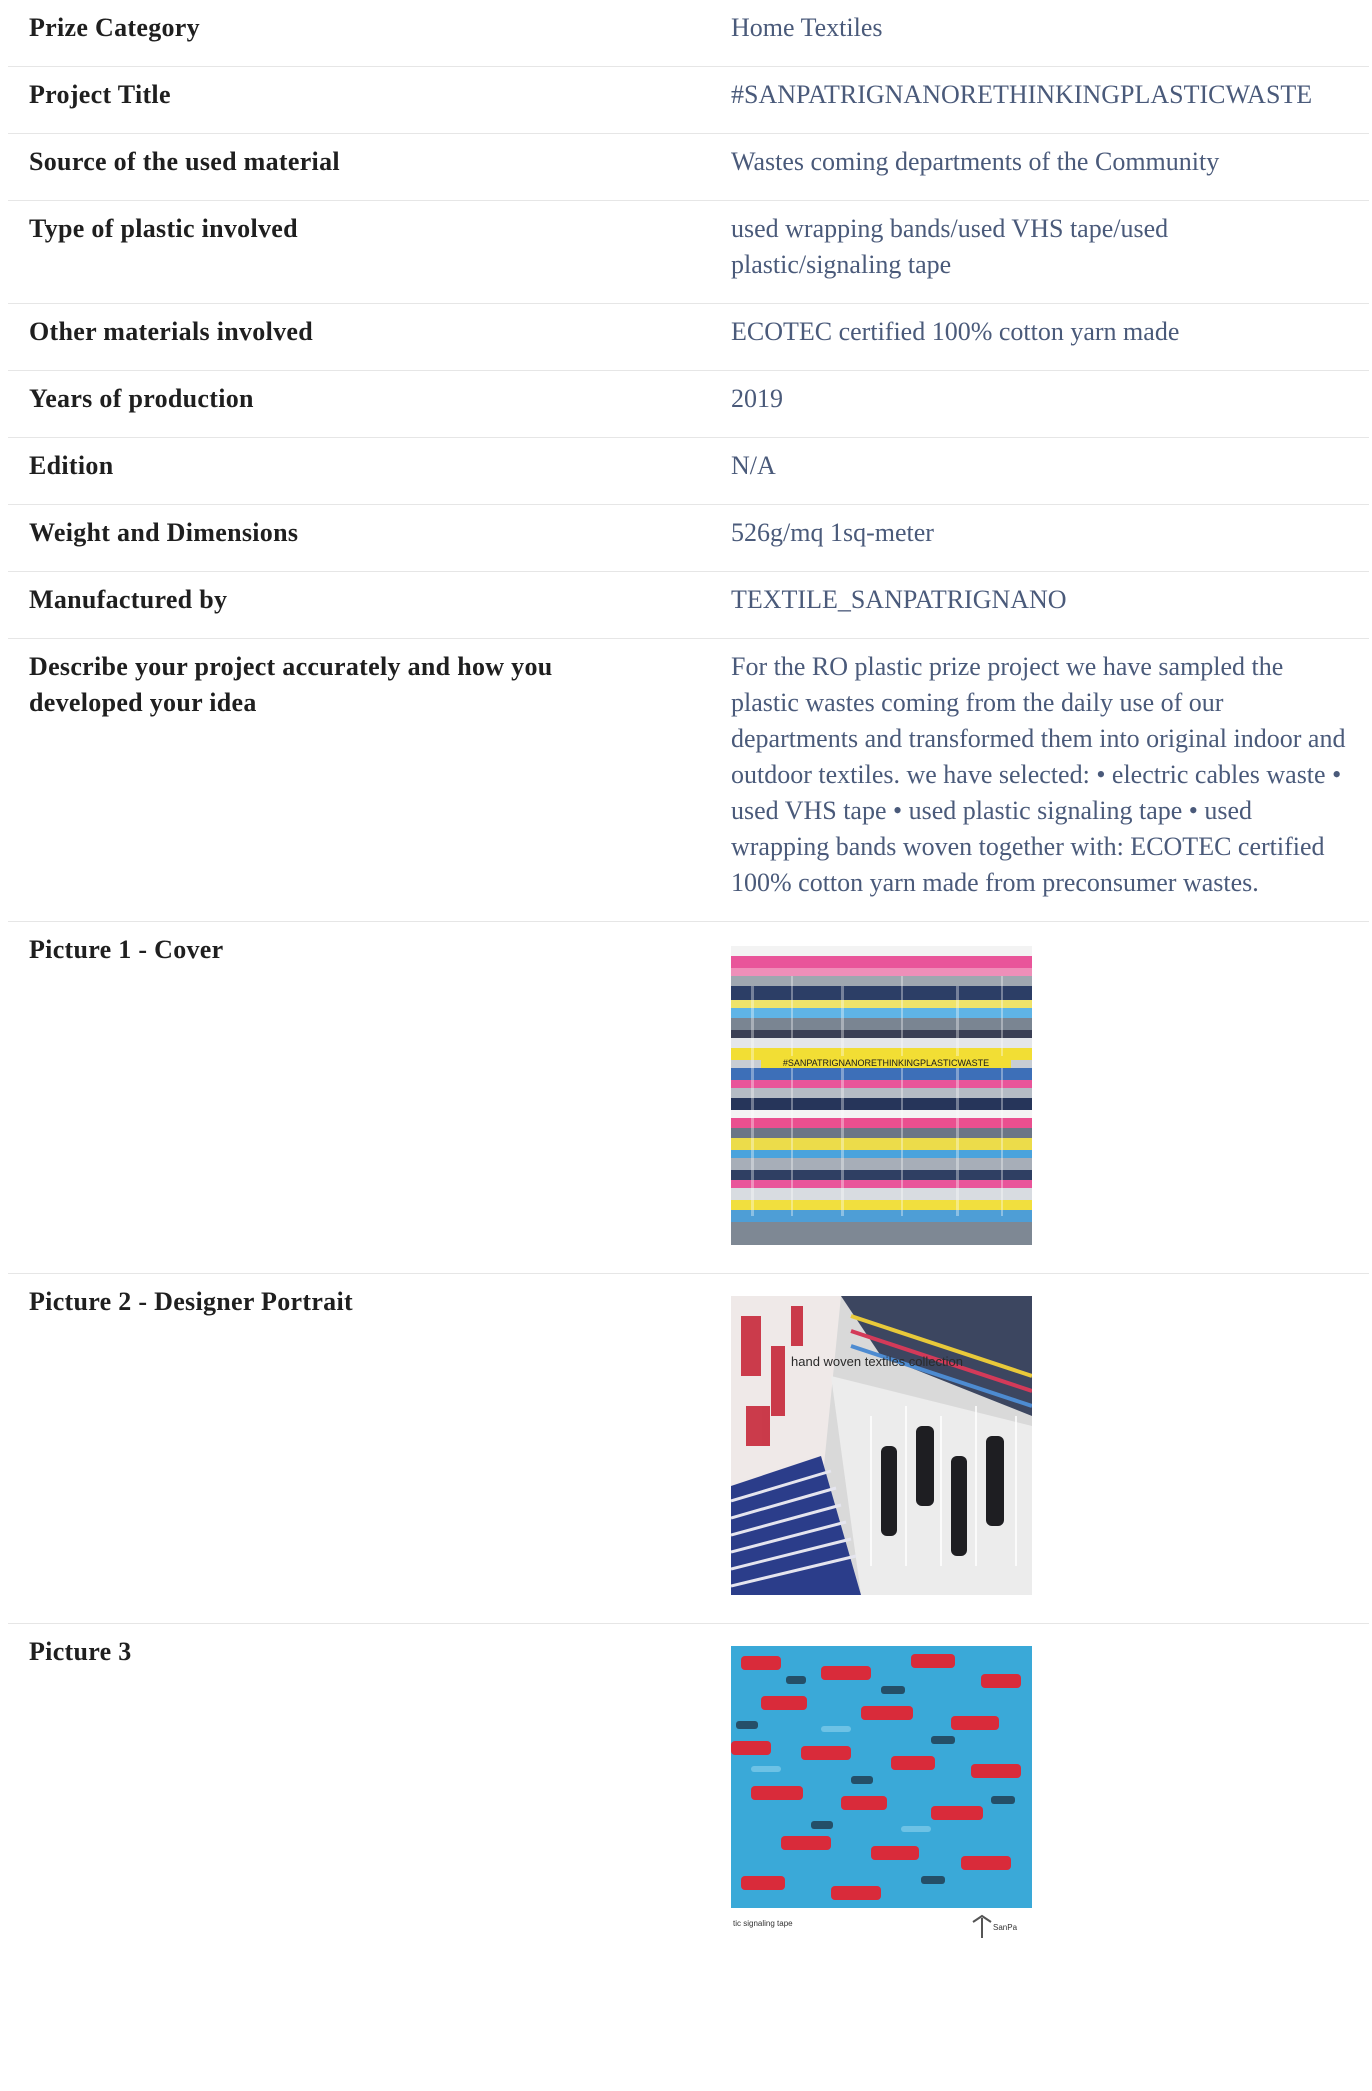 The image size is (1372, 2091). Describe the element at coordinates (688, 33) in the screenshot. I see `row-prize-category: Prize Category Home Textiles` at that location.